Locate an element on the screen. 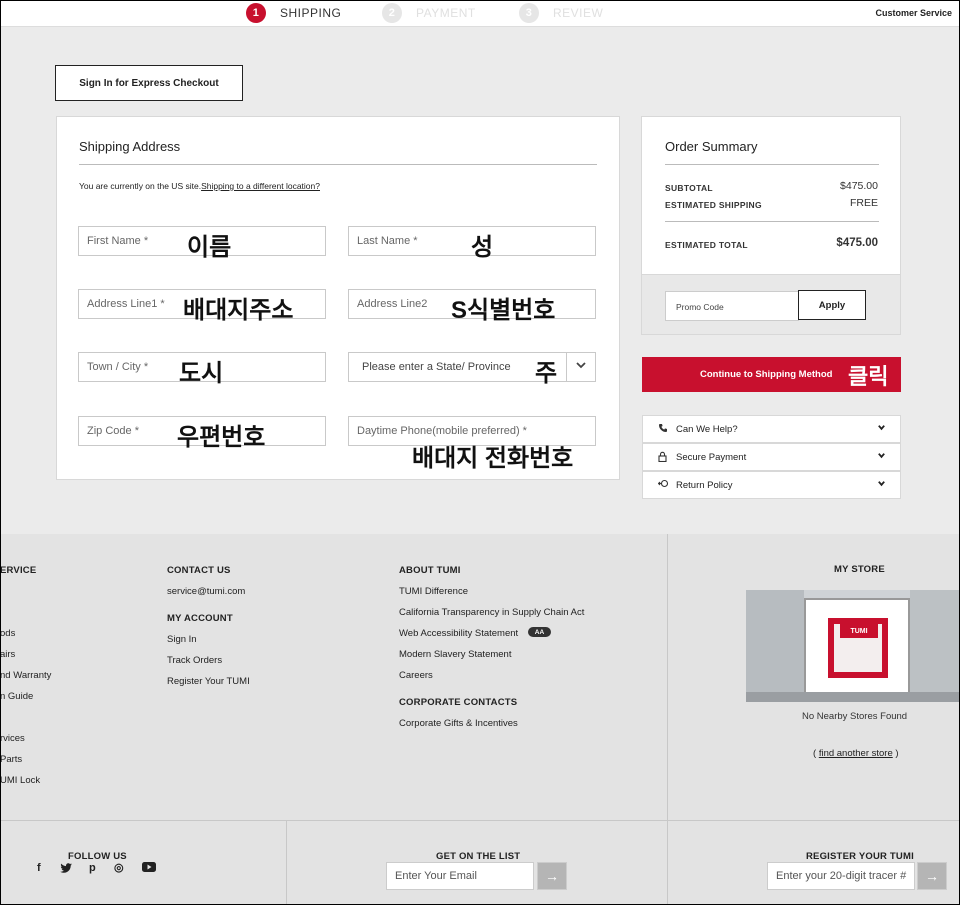 The height and width of the screenshot is (905, 960). state-select: Please enter a State/ Province 주 is located at coordinates (472, 369).